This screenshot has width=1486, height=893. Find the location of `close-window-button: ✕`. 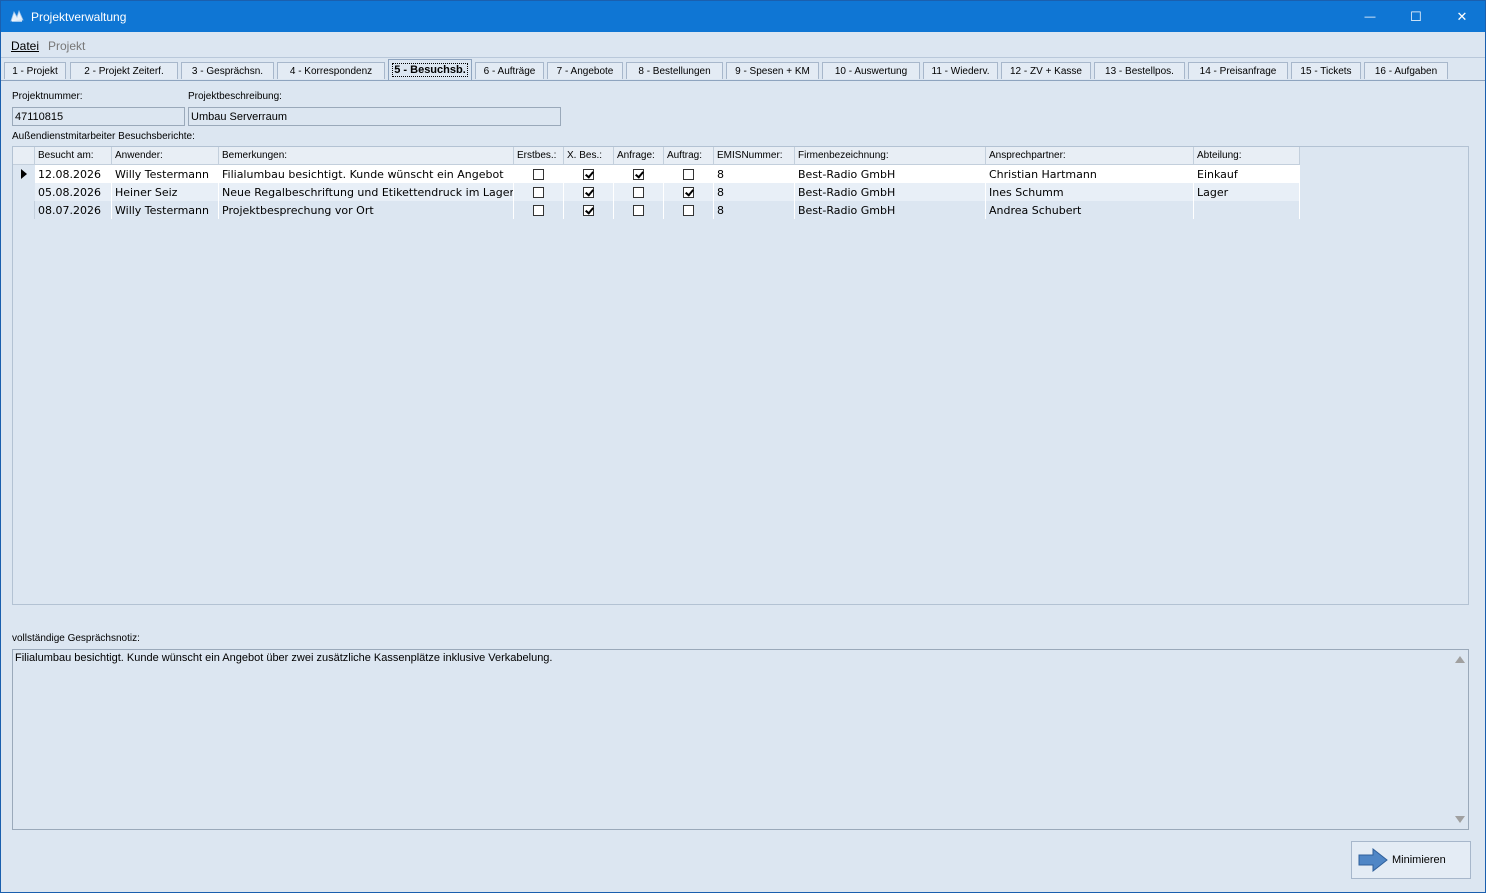

close-window-button: ✕ is located at coordinates (1462, 16).